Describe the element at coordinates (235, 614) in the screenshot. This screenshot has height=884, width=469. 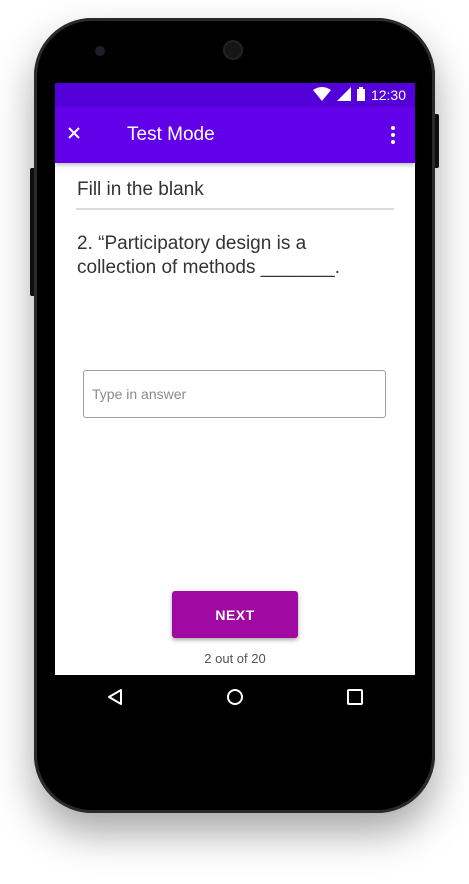
I see `next-button: NEXT` at that location.